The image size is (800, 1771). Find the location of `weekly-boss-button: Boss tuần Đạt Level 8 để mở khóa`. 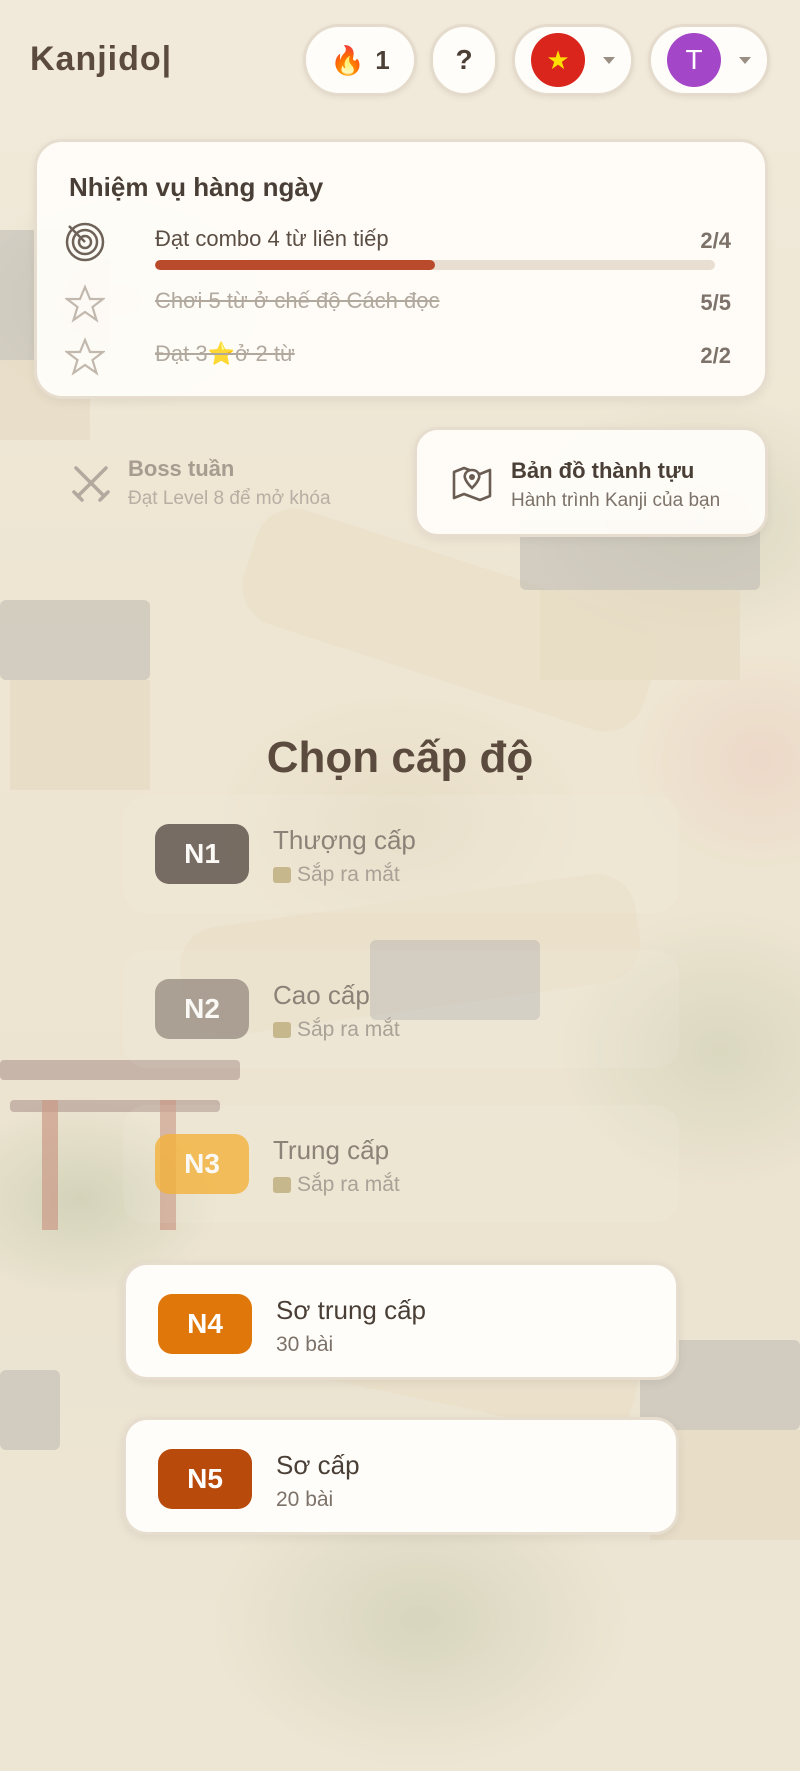

weekly-boss-button: Boss tuần Đạt Level 8 để mở khóa is located at coordinates (230, 480).